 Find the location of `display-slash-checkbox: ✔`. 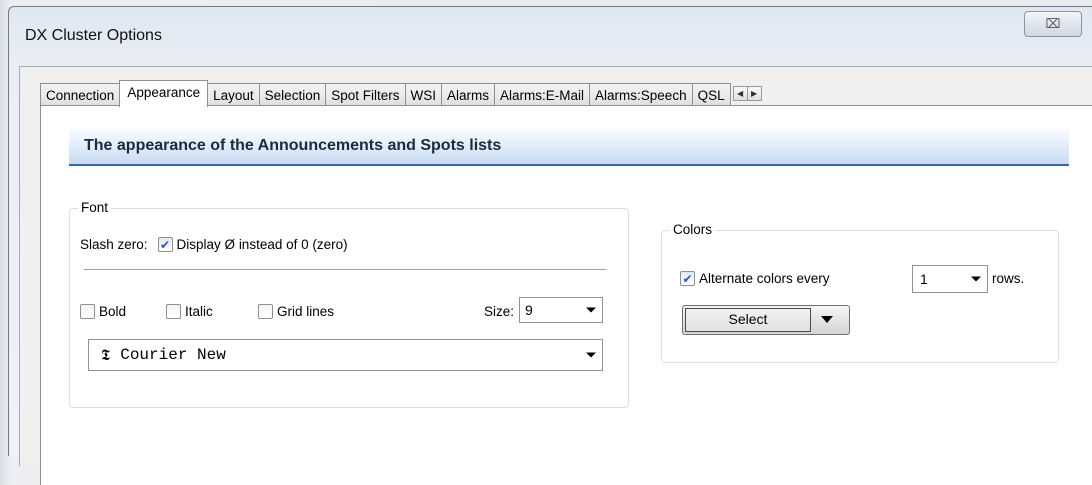

display-slash-checkbox: ✔ is located at coordinates (165, 244).